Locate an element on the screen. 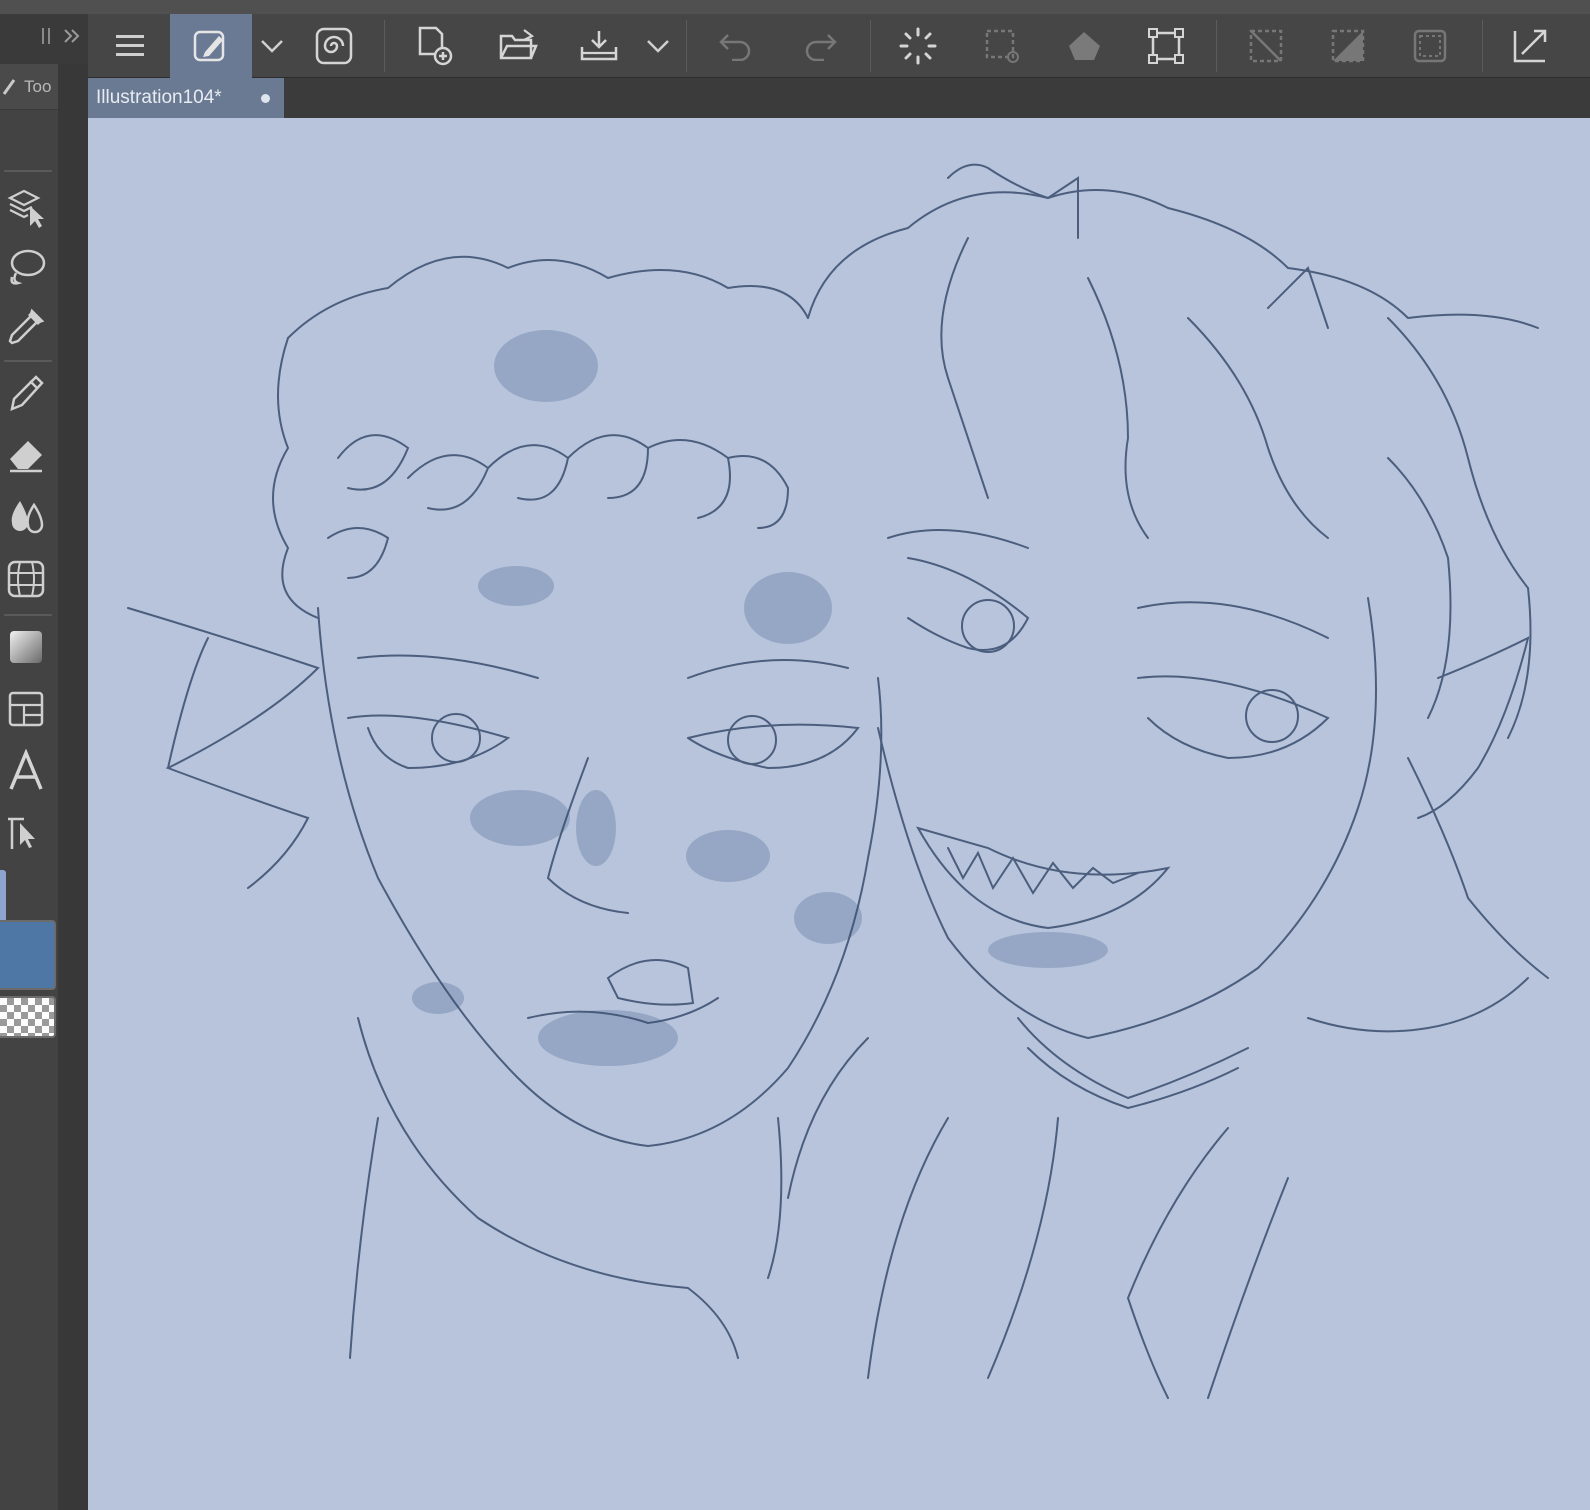  transform-icon is located at coordinates (1166, 46).